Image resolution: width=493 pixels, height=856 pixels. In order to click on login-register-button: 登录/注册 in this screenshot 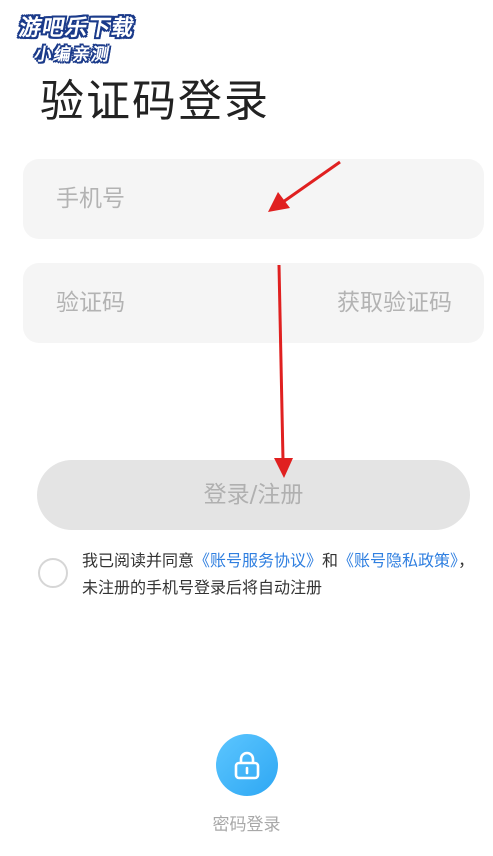, I will do `click(253, 495)`.